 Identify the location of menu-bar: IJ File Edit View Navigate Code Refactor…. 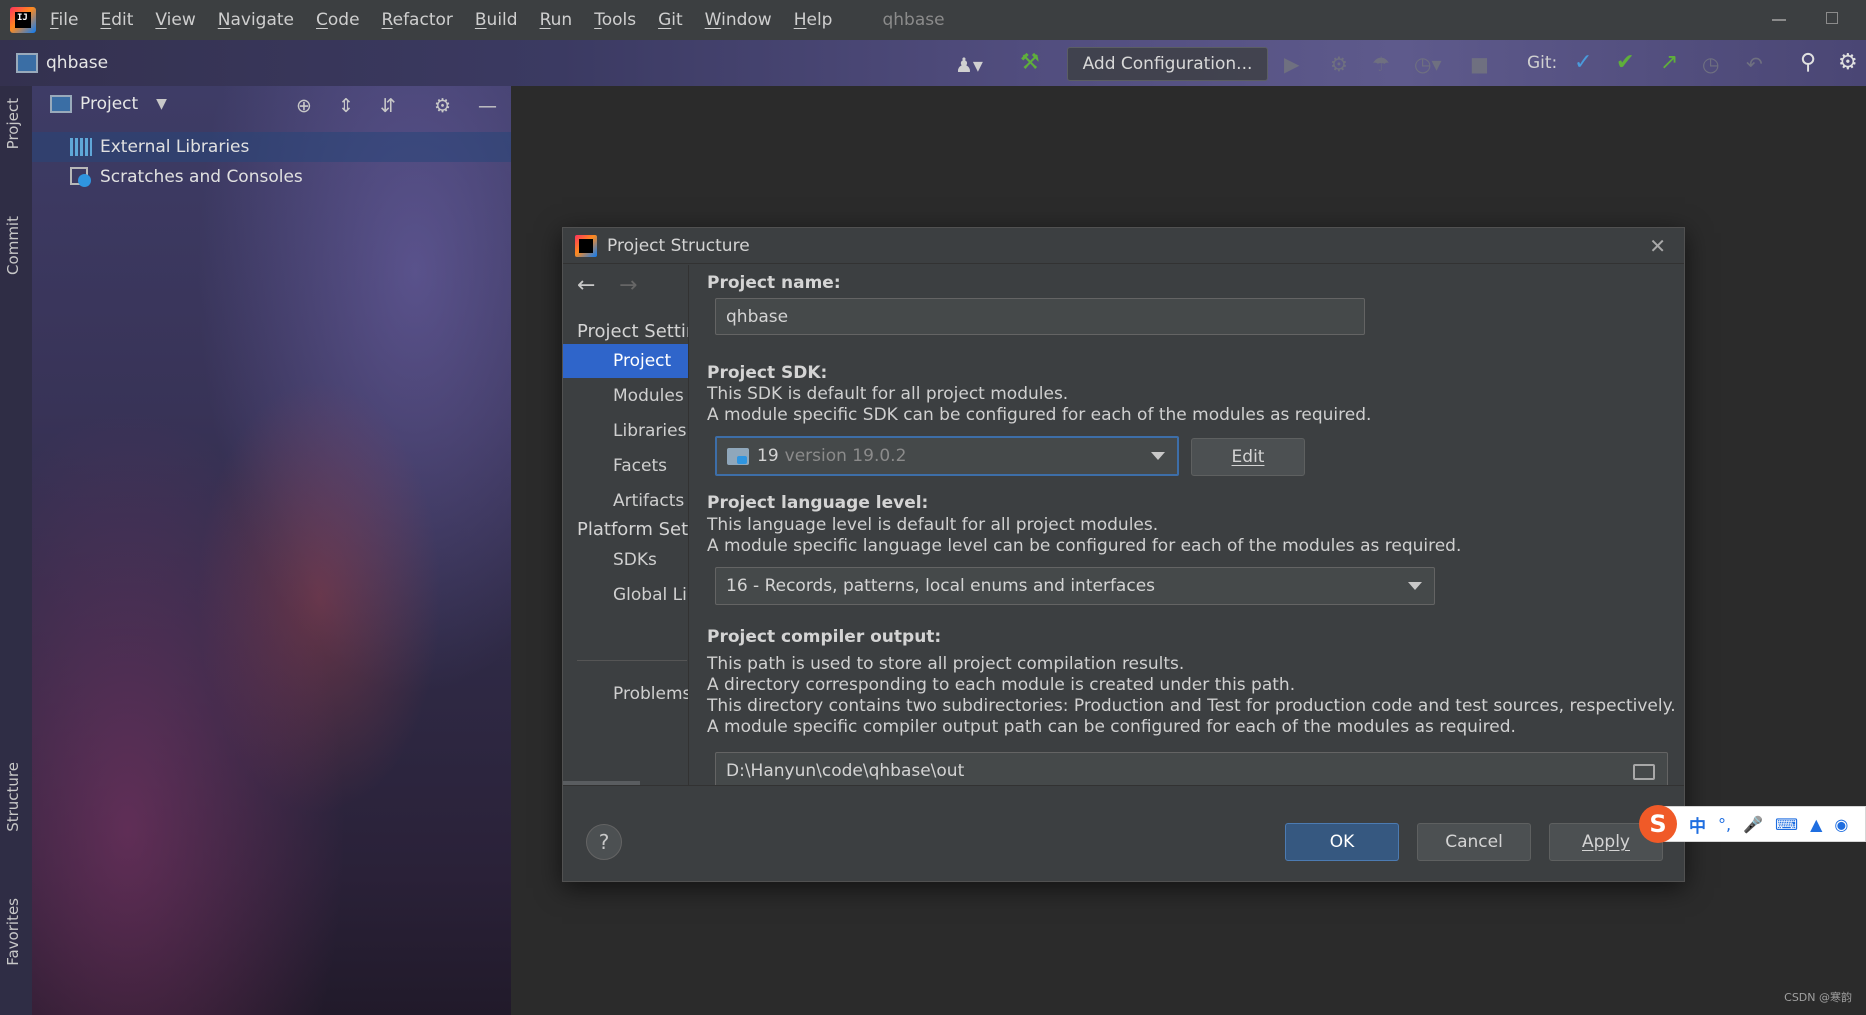
(933, 20).